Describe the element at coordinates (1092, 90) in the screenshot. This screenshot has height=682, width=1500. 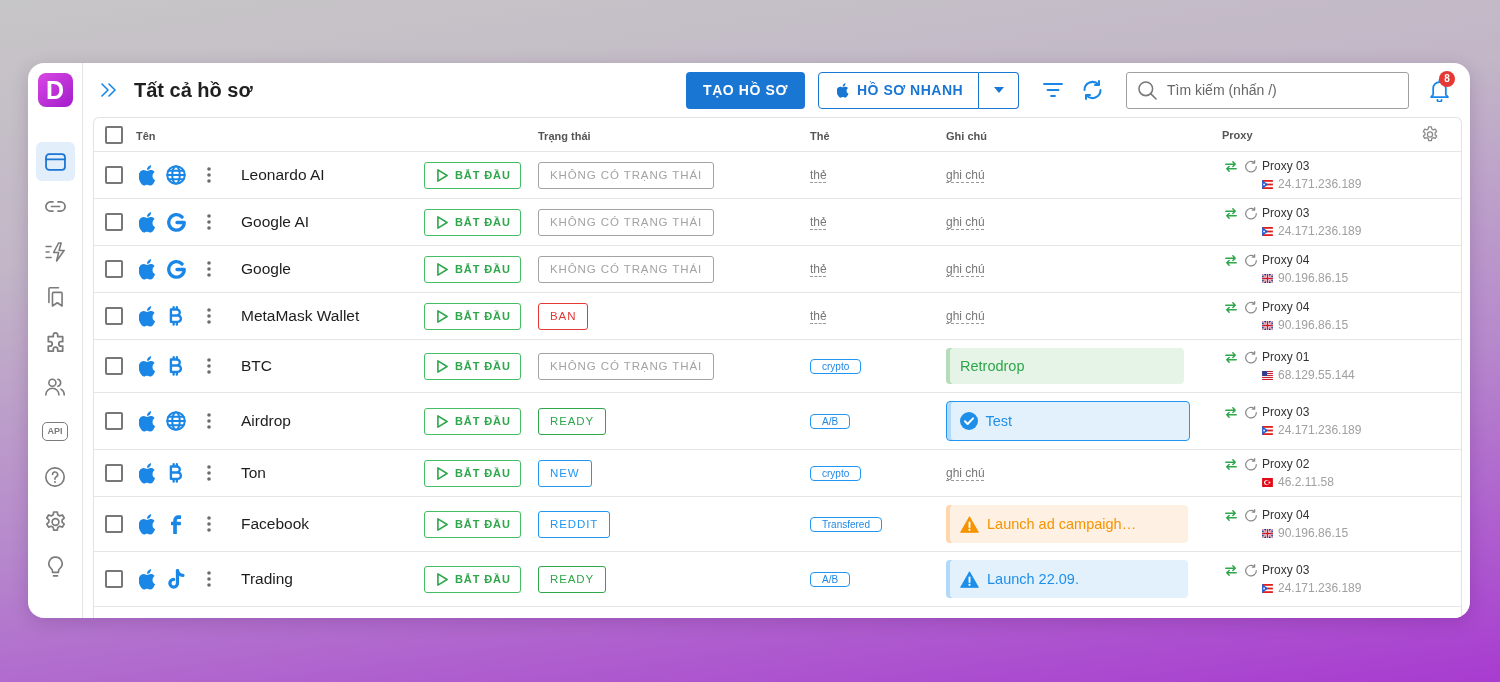
I see `refresh-icon` at that location.